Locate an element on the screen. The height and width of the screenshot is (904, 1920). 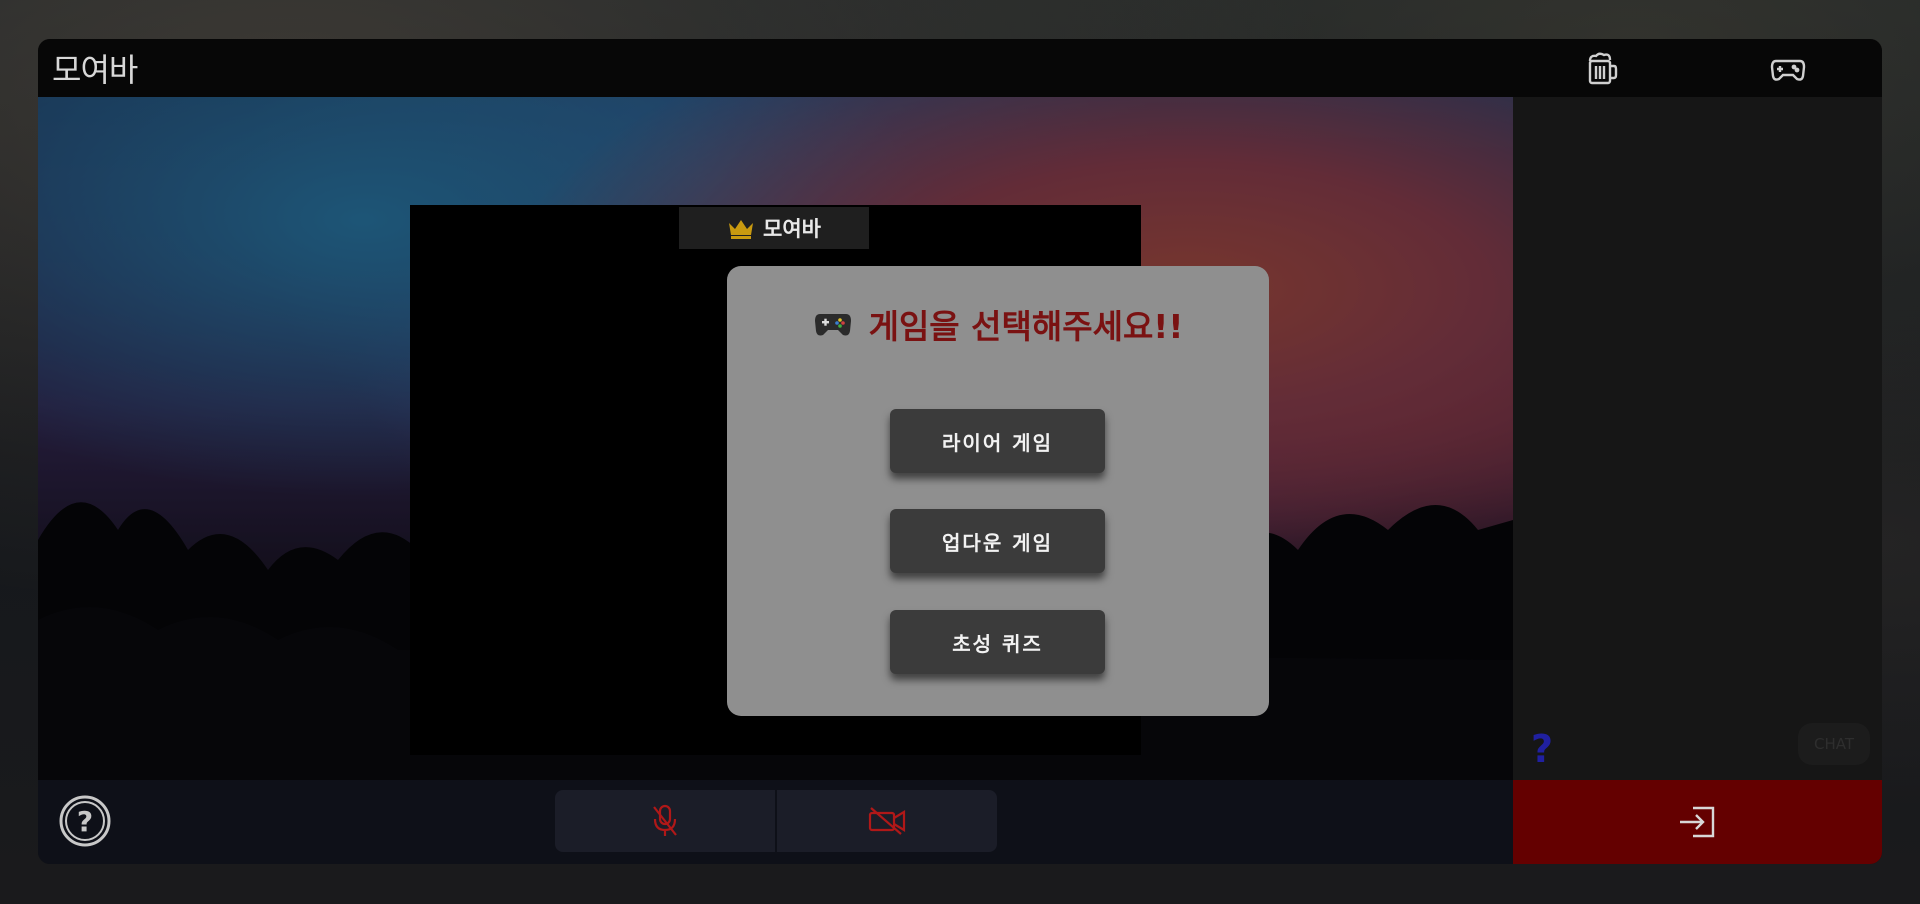
liar-game-button: 라이어 게임 is located at coordinates (997, 441).